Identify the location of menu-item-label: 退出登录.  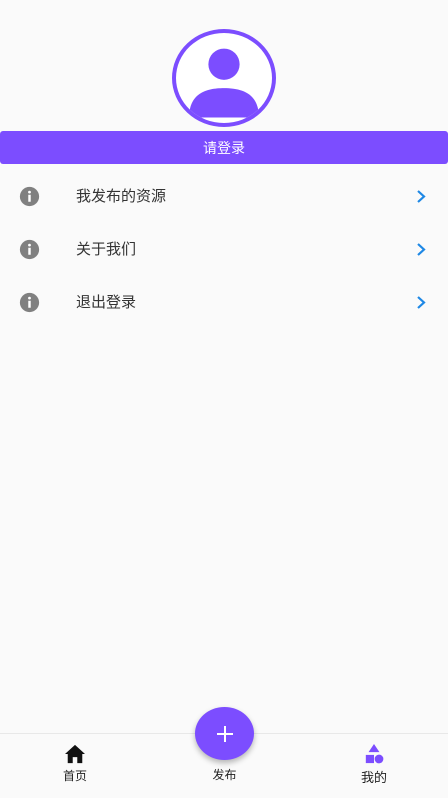
(106, 302).